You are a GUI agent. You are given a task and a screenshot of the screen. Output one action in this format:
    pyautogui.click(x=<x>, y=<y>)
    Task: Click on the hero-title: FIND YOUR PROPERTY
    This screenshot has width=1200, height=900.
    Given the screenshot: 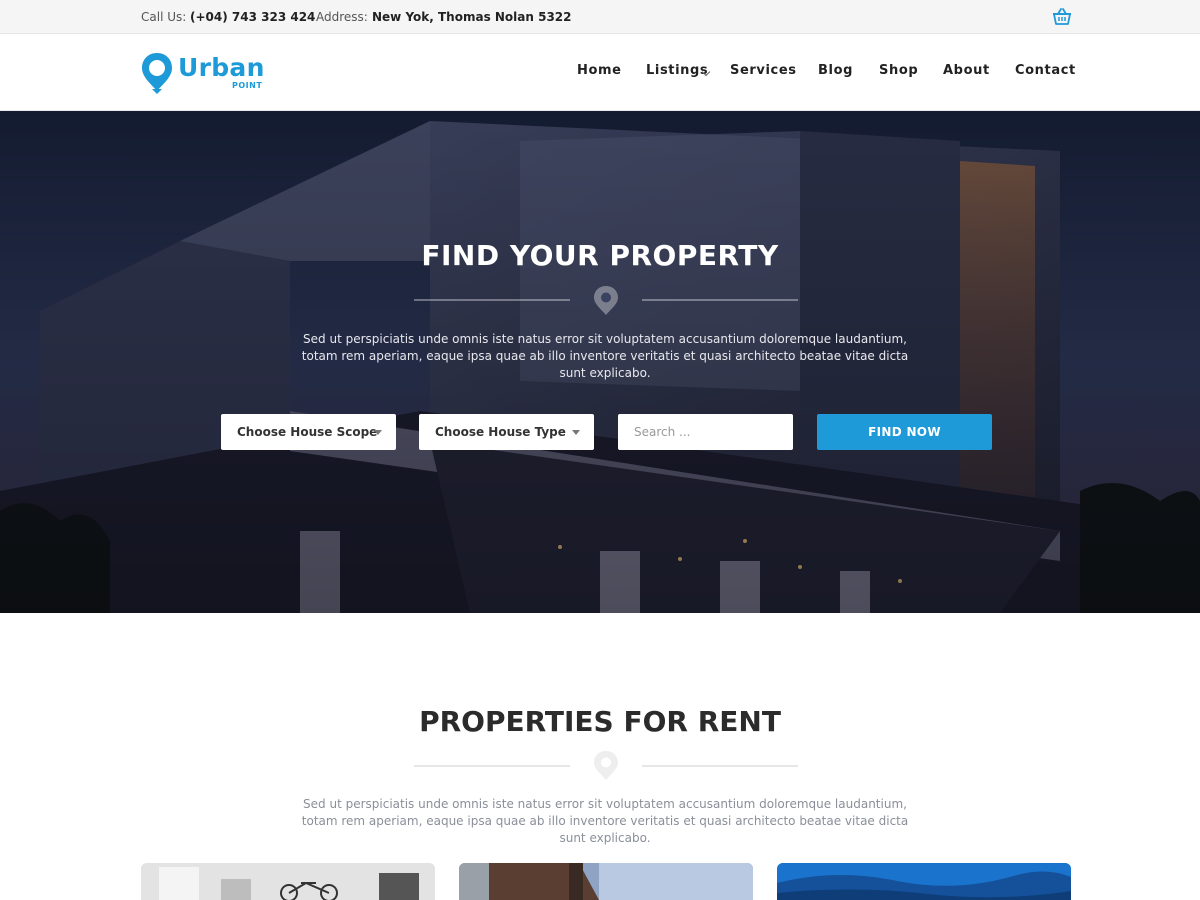 What is the action you would take?
    pyautogui.click(x=600, y=255)
    